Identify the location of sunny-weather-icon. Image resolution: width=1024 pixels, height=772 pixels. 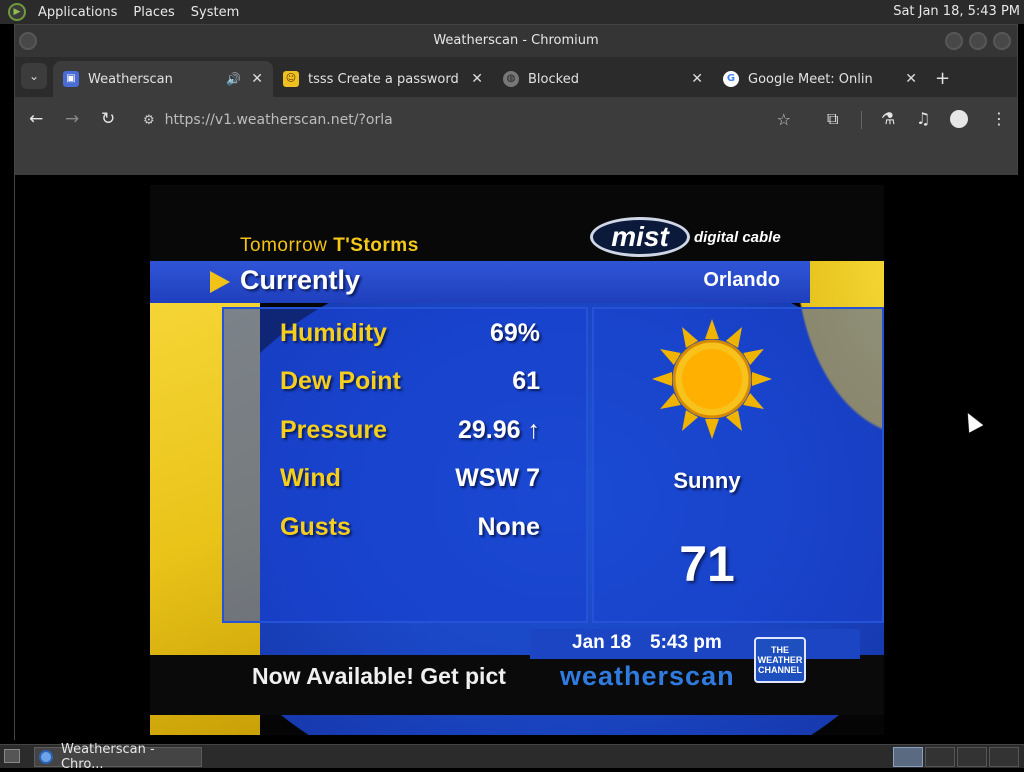
(712, 379).